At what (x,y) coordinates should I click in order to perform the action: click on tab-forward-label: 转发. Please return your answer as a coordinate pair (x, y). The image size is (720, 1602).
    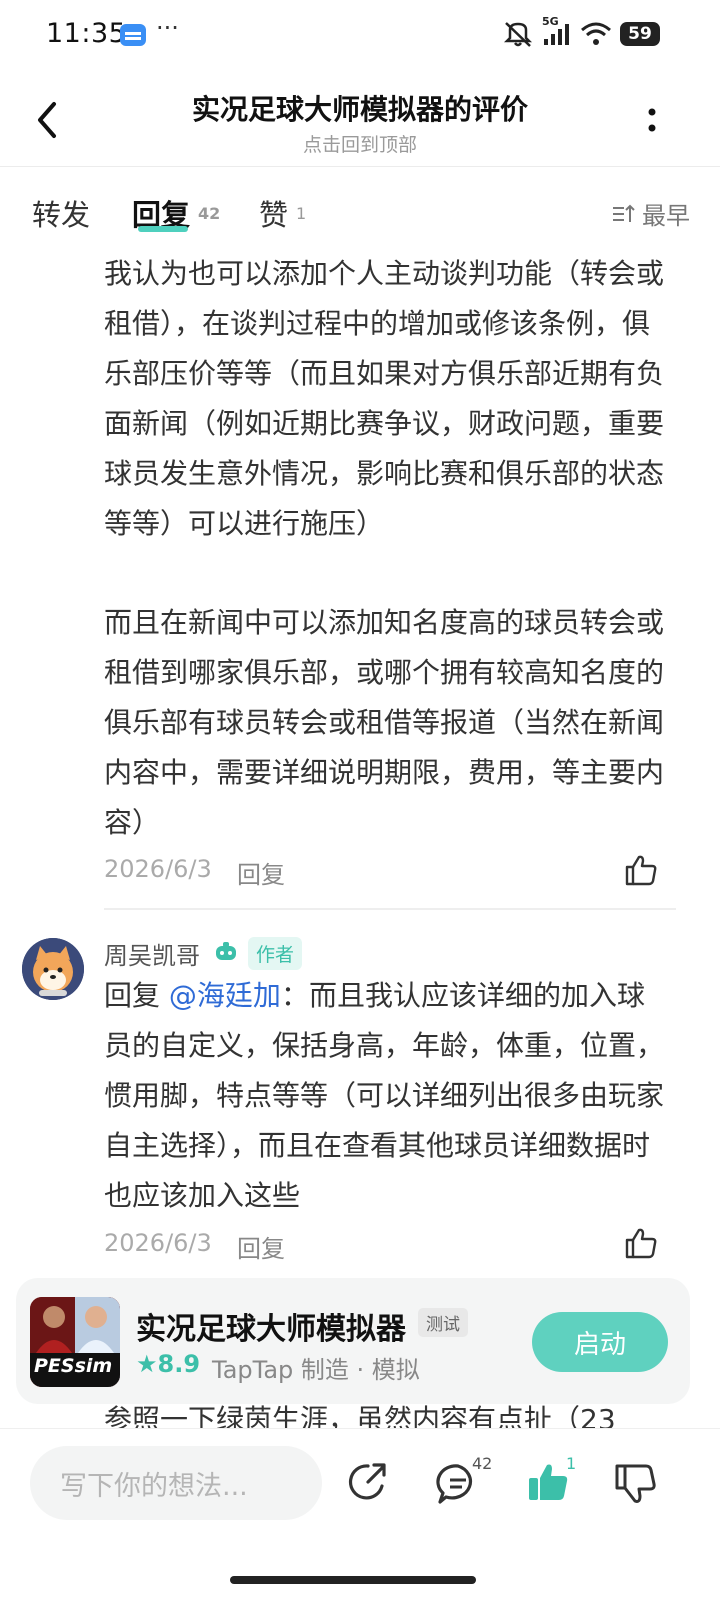
    Looking at the image, I should click on (61, 215).